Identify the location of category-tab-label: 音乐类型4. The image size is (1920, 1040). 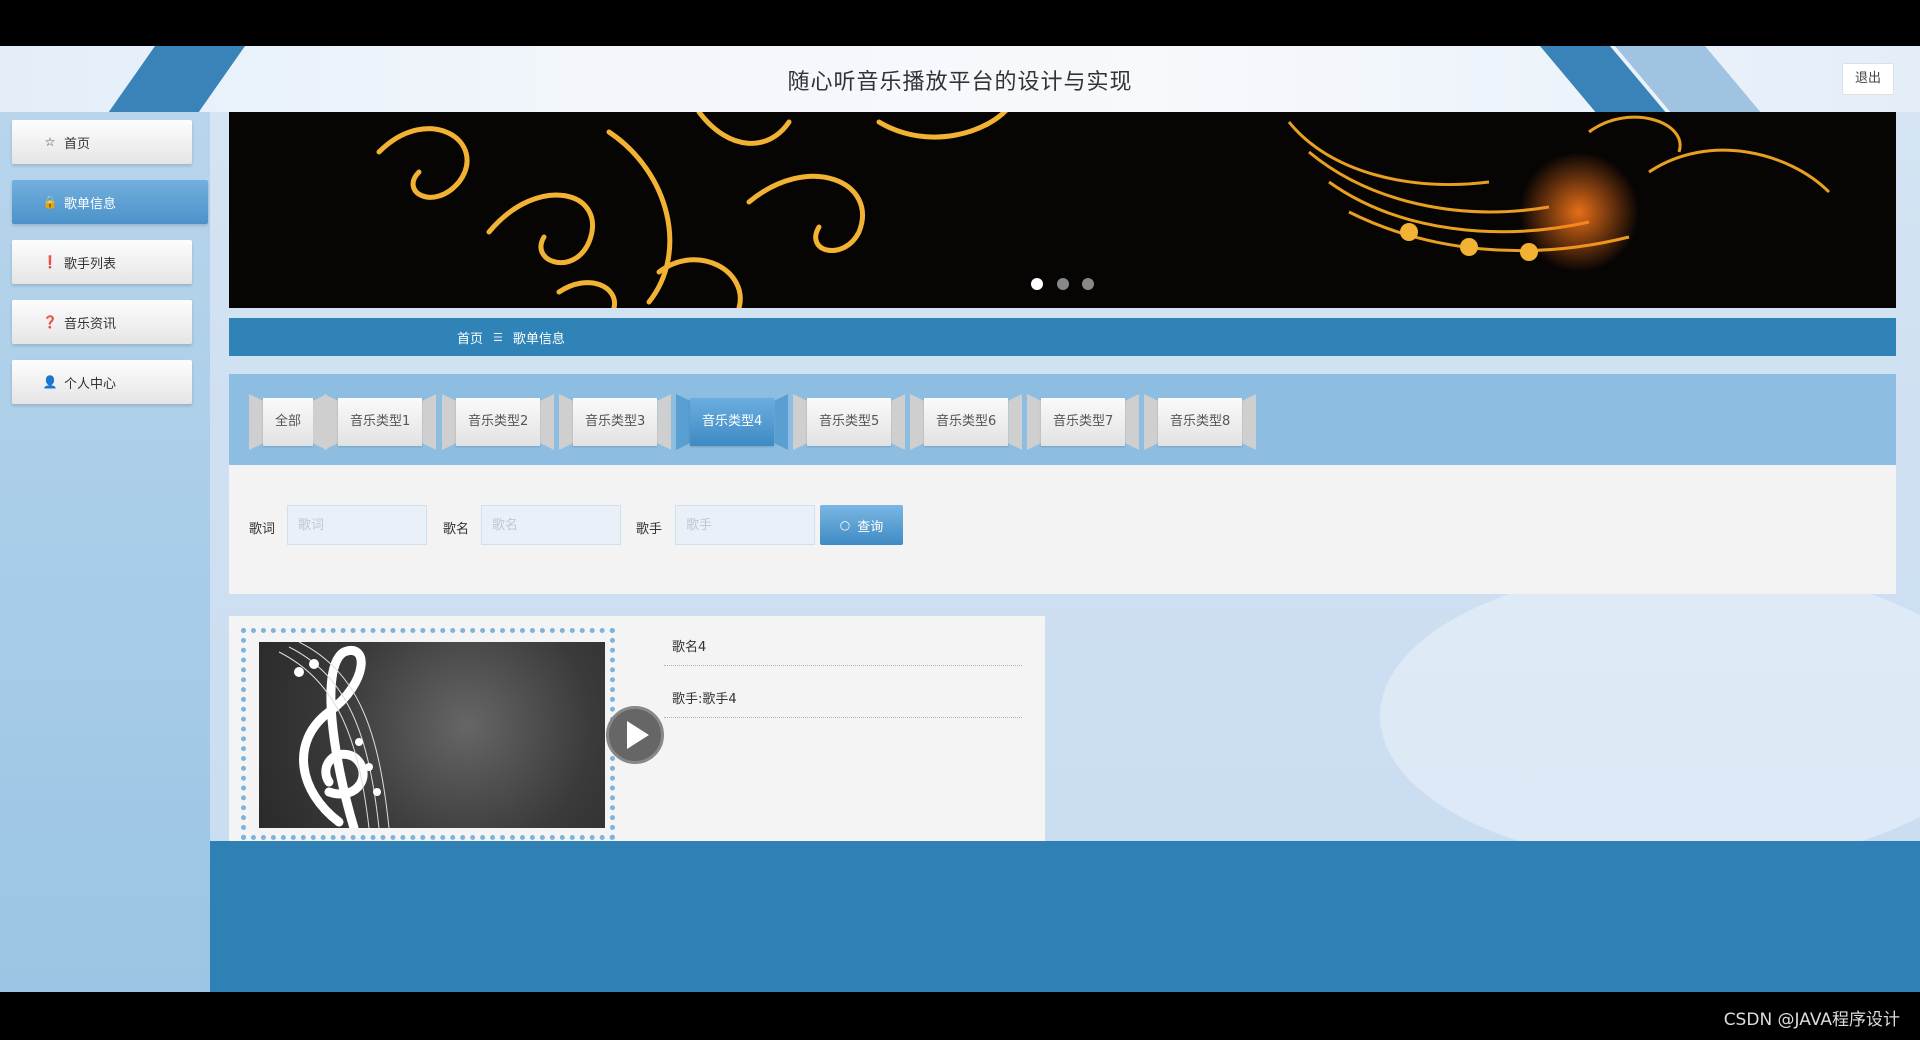
(732, 422).